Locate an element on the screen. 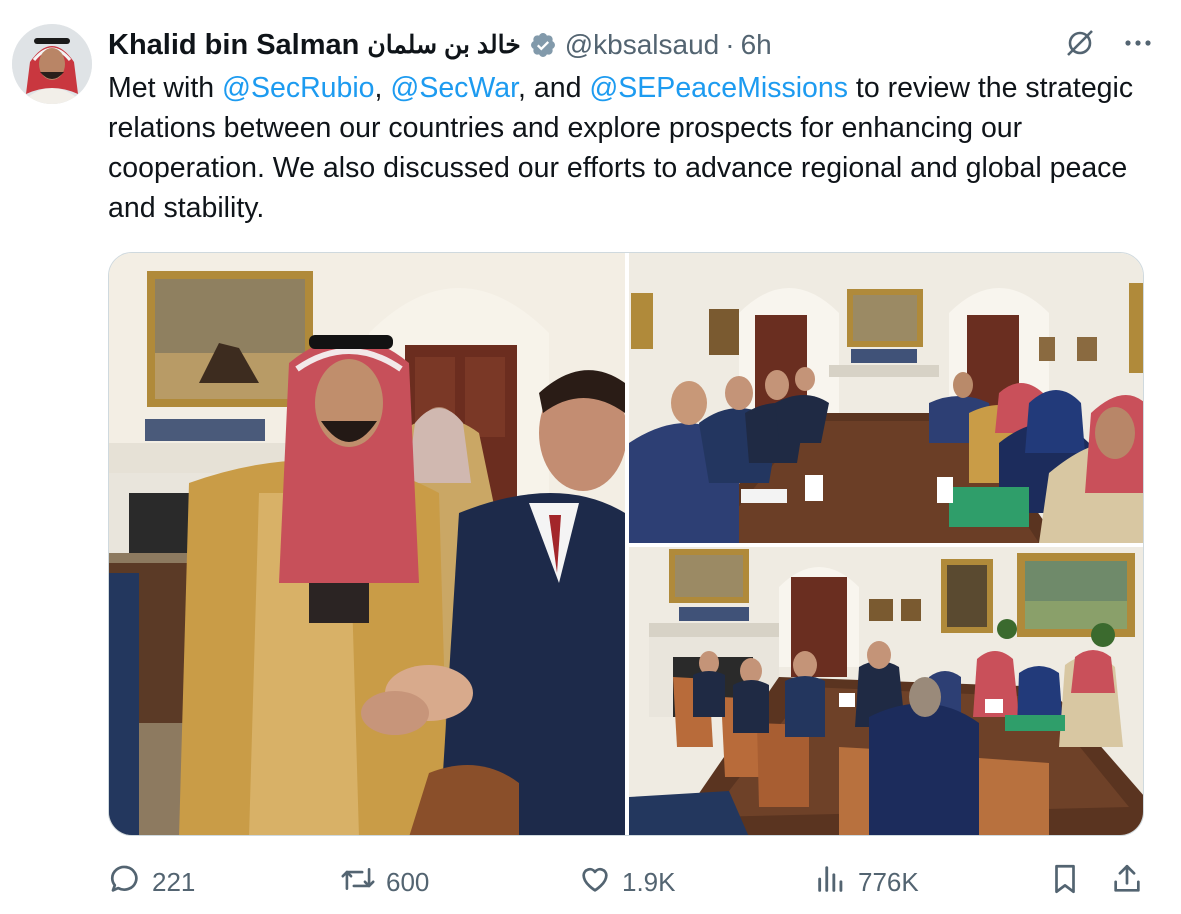  more-icon is located at coordinates (1138, 43).